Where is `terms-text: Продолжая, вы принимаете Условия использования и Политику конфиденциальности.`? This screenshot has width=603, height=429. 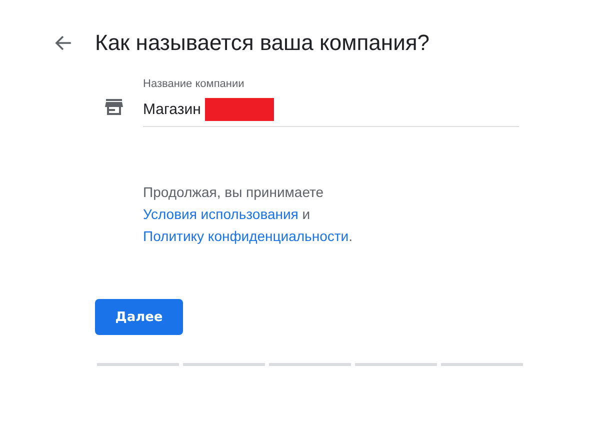 terms-text: Продолжая, вы принимаете Условия использования и Политику конфиденциальности. is located at coordinates (248, 214).